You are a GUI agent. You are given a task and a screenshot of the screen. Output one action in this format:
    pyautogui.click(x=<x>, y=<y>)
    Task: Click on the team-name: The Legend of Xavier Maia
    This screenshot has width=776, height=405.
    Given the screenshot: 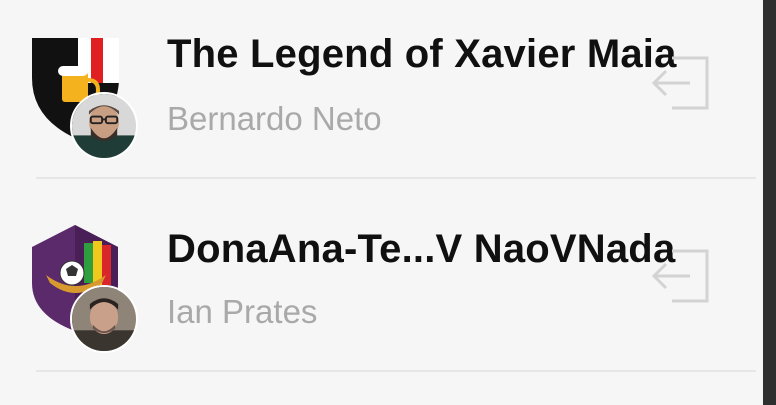 What is the action you would take?
    pyautogui.click(x=422, y=54)
    